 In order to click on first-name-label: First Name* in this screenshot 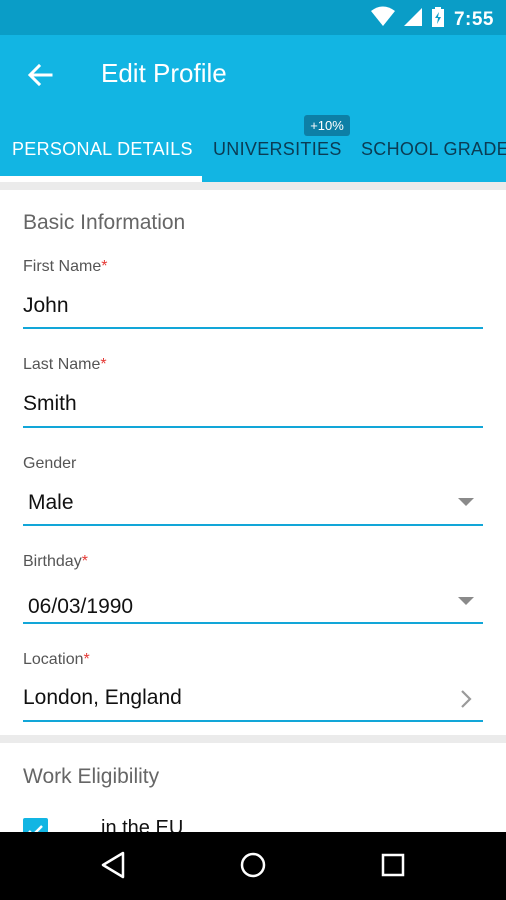, I will do `click(65, 267)`.